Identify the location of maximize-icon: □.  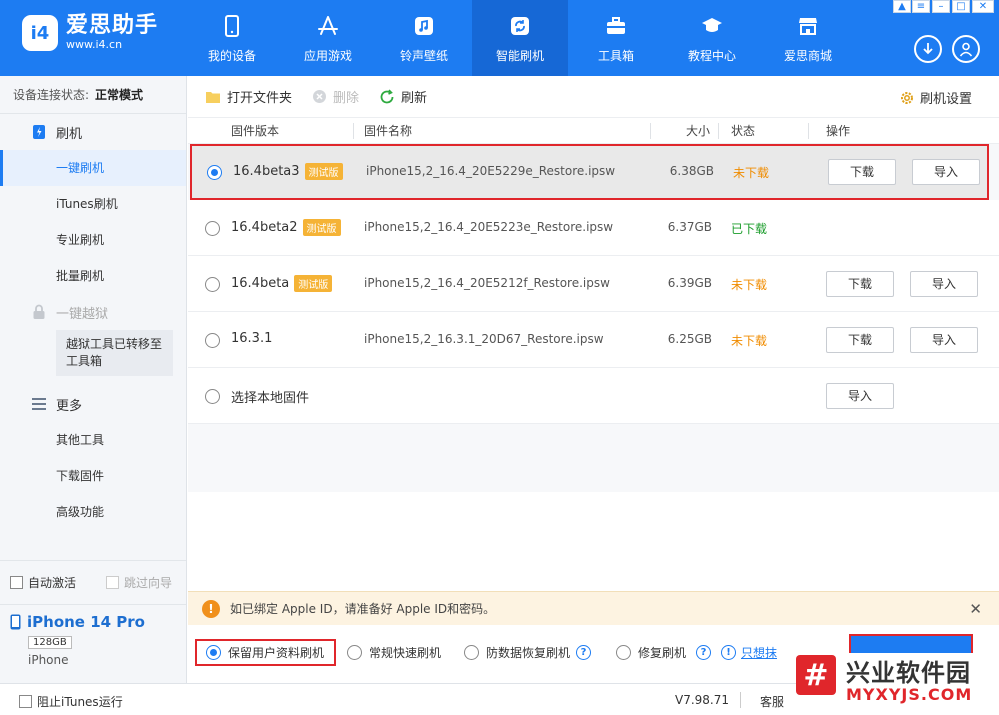
(961, 6).